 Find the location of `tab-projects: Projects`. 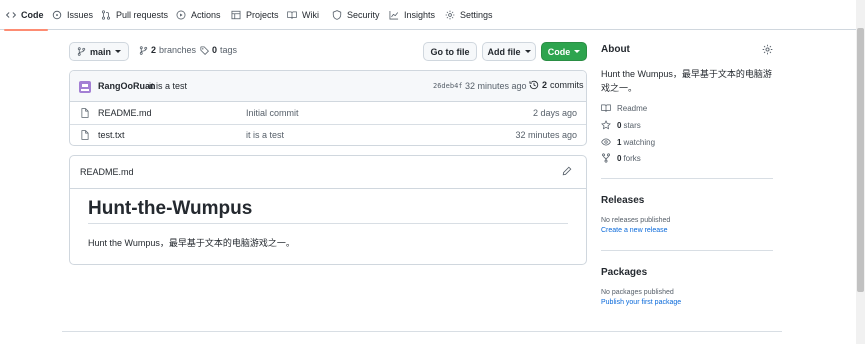

tab-projects: Projects is located at coordinates (255, 15).